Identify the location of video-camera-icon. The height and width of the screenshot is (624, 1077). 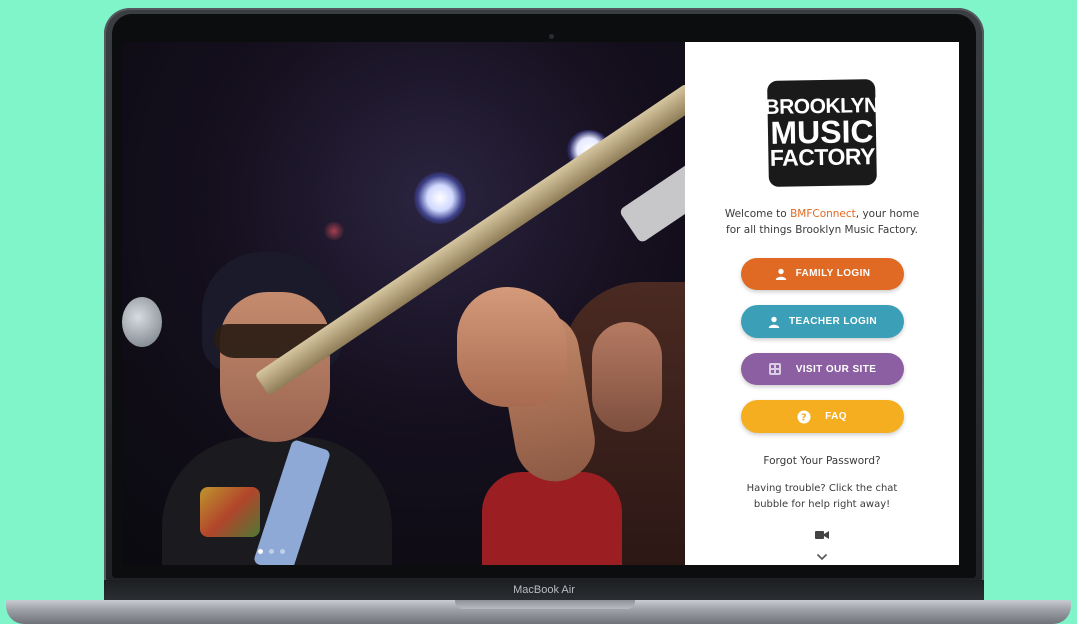
(822, 534).